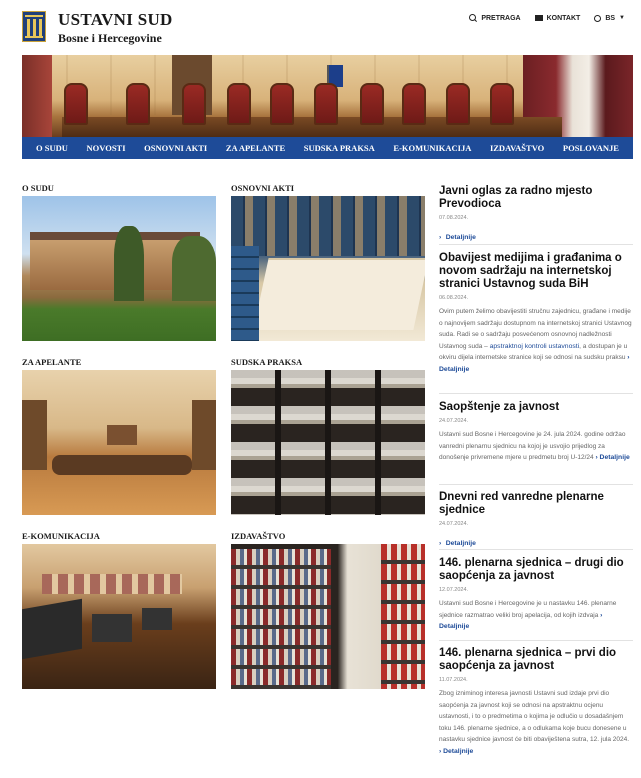 This screenshot has width=641, height=778. I want to click on news-date: 07.08.2024., so click(454, 218).